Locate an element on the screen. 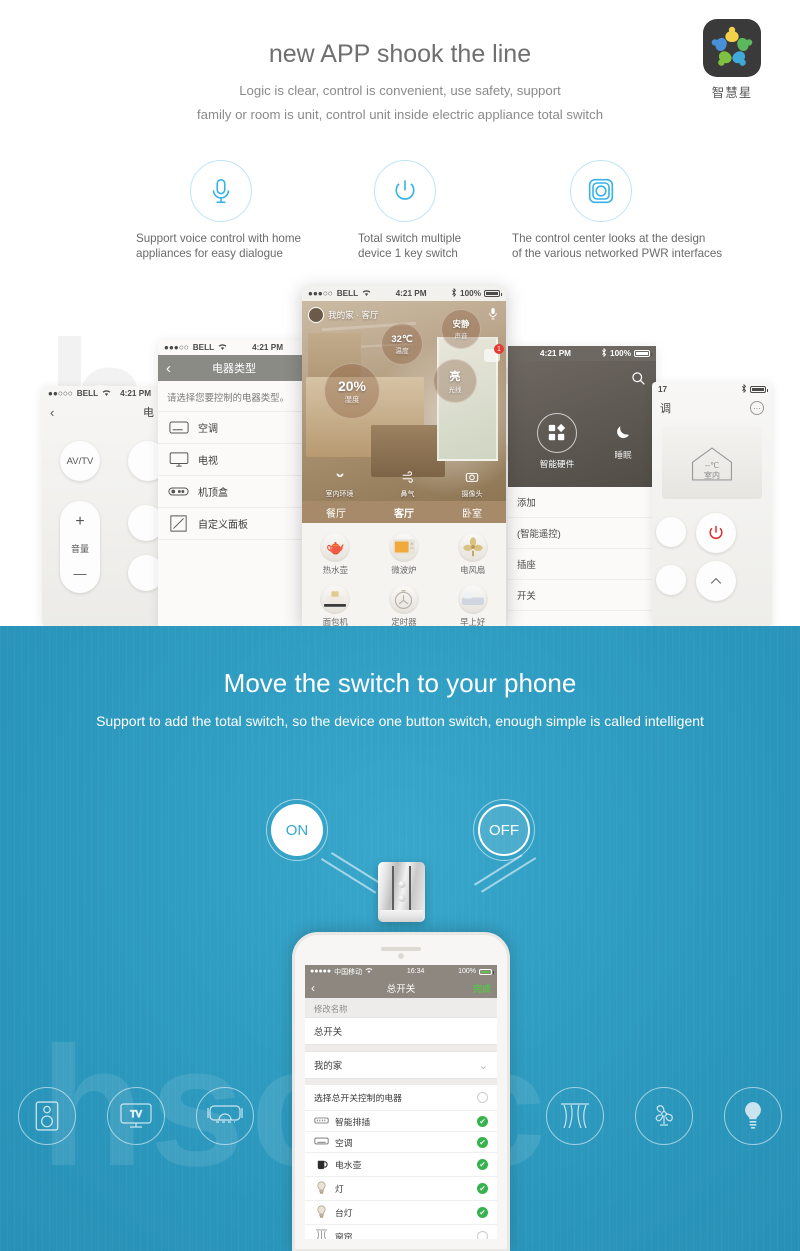 This screenshot has width=800, height=1251. more-icon: ··· is located at coordinates (757, 408).